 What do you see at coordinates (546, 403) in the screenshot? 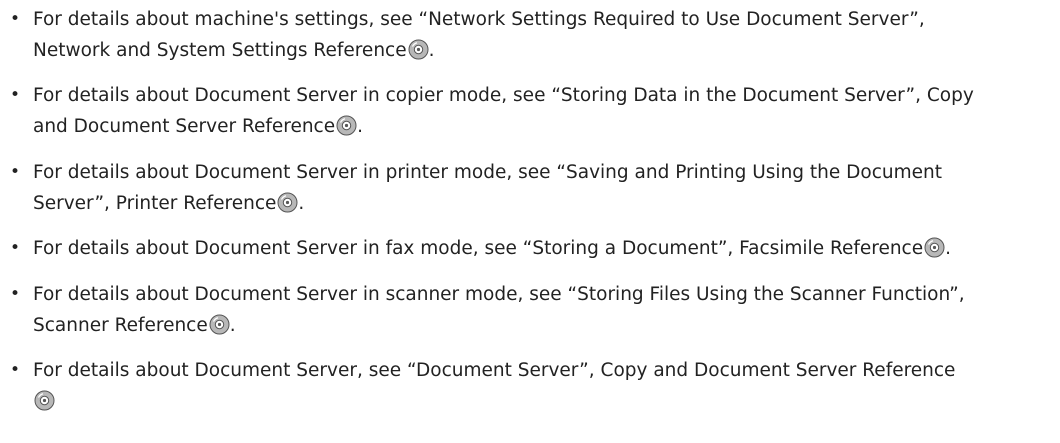
I see `item-text-line` at bounding box center [546, 403].